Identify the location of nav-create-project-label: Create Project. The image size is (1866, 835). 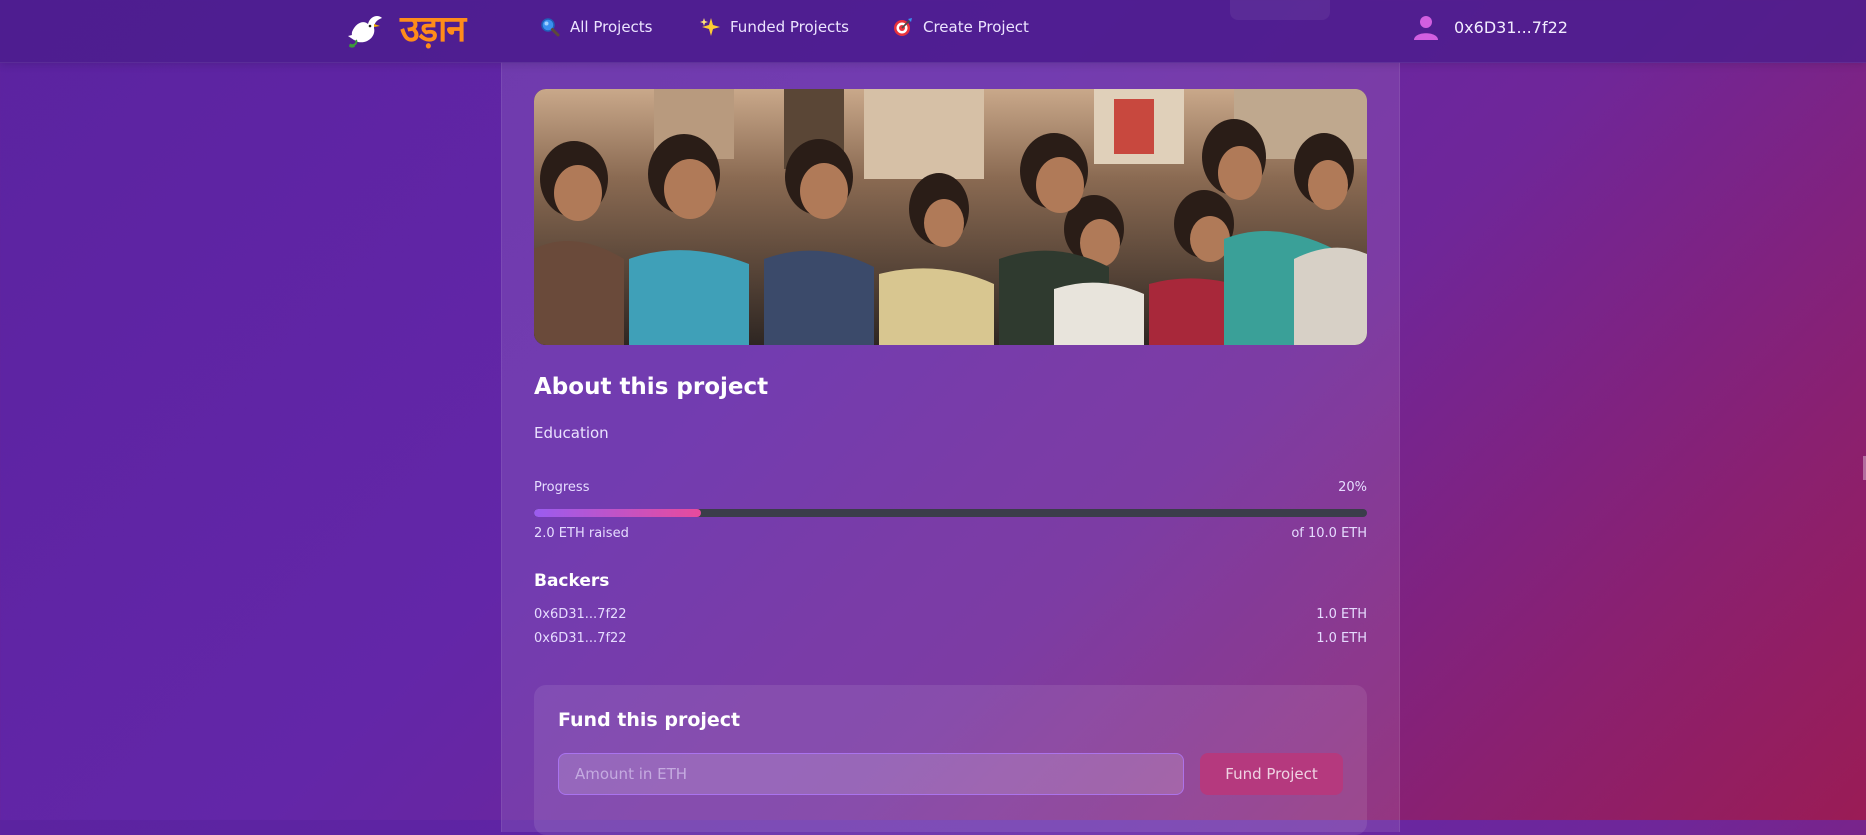
(976, 27).